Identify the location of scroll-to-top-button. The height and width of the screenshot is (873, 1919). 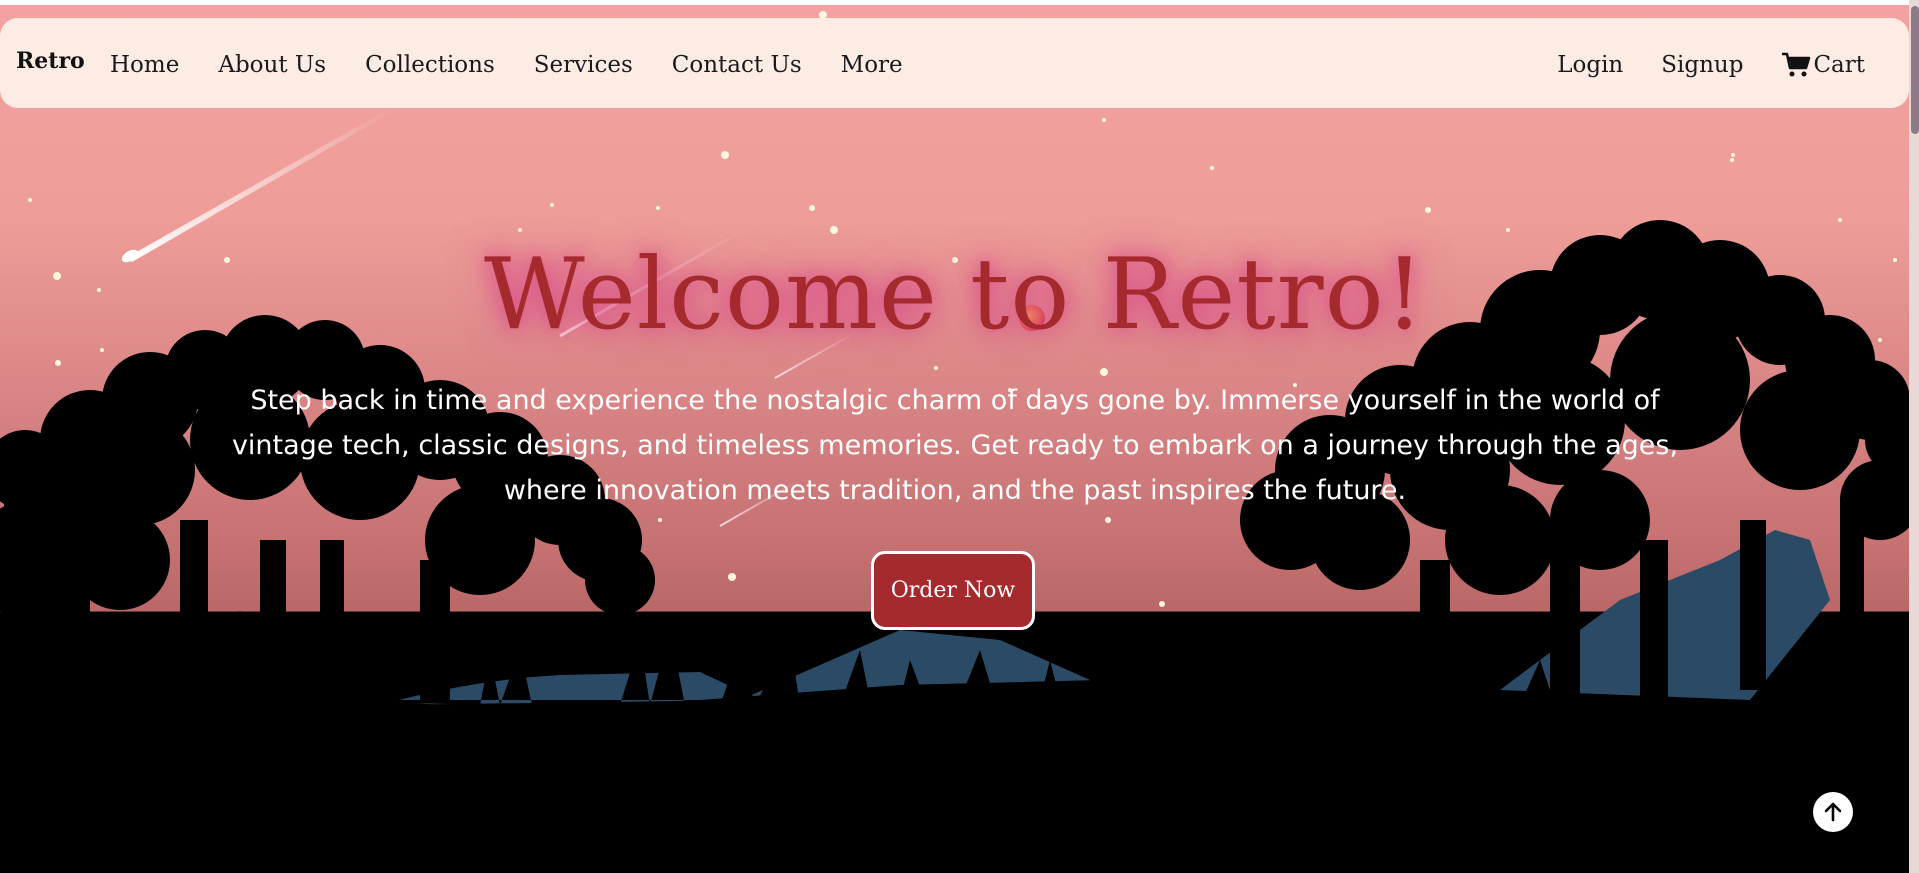
(1833, 812).